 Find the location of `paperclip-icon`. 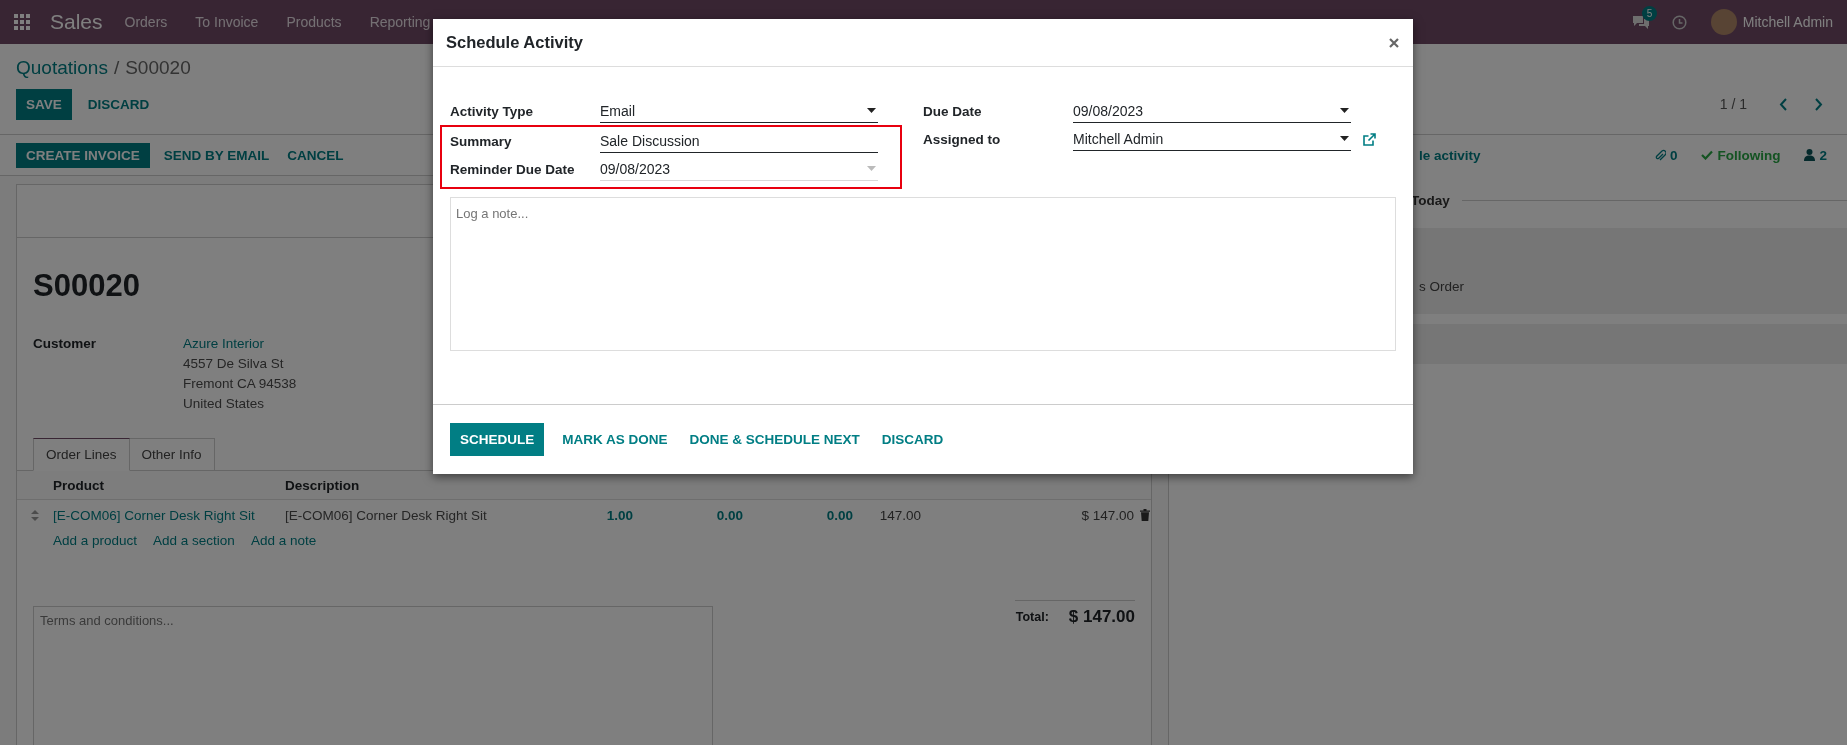

paperclip-icon is located at coordinates (1659, 155).